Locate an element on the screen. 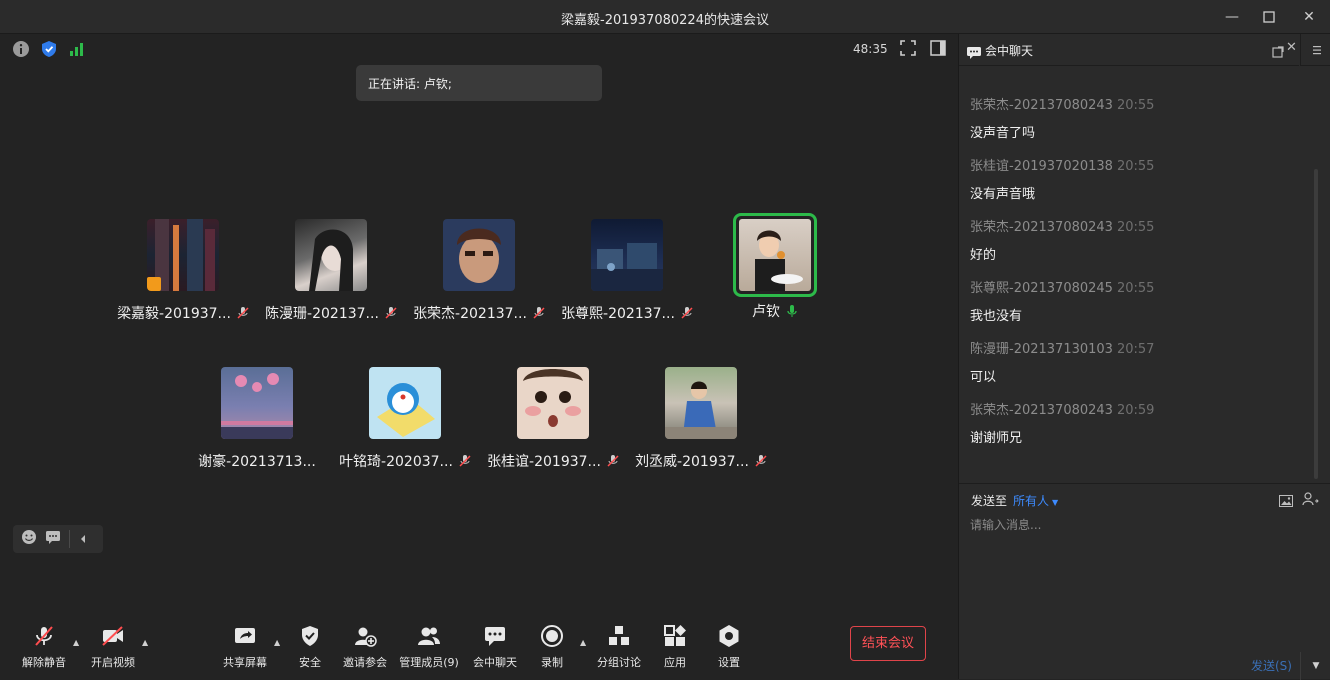  send-to-selector: 发送至 所有人 ▼ is located at coordinates (1014, 500).